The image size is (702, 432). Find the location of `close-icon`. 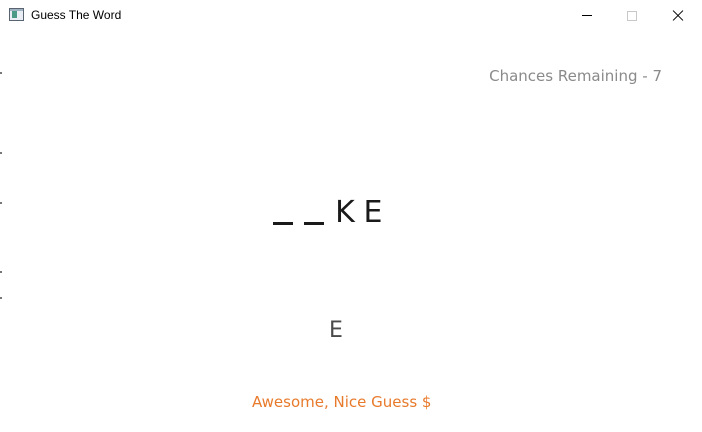

close-icon is located at coordinates (678, 16).